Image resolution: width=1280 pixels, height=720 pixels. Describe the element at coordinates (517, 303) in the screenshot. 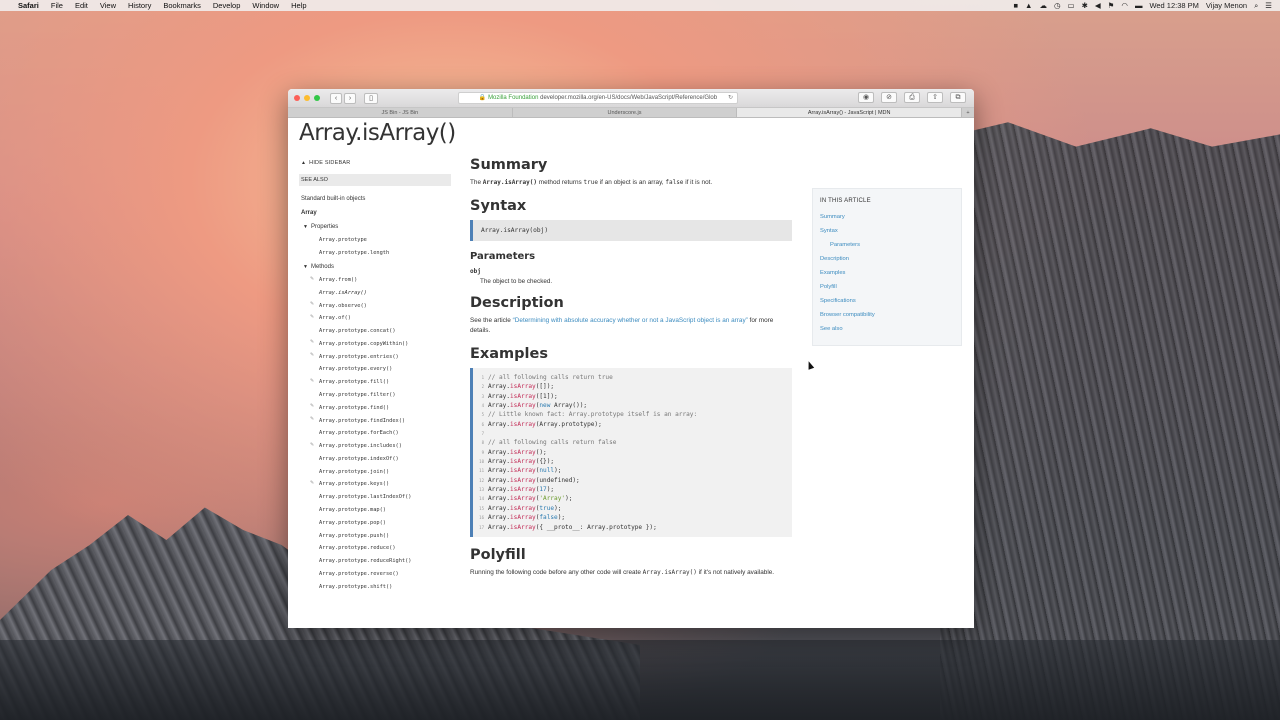

I see `description-heading: Description` at that location.